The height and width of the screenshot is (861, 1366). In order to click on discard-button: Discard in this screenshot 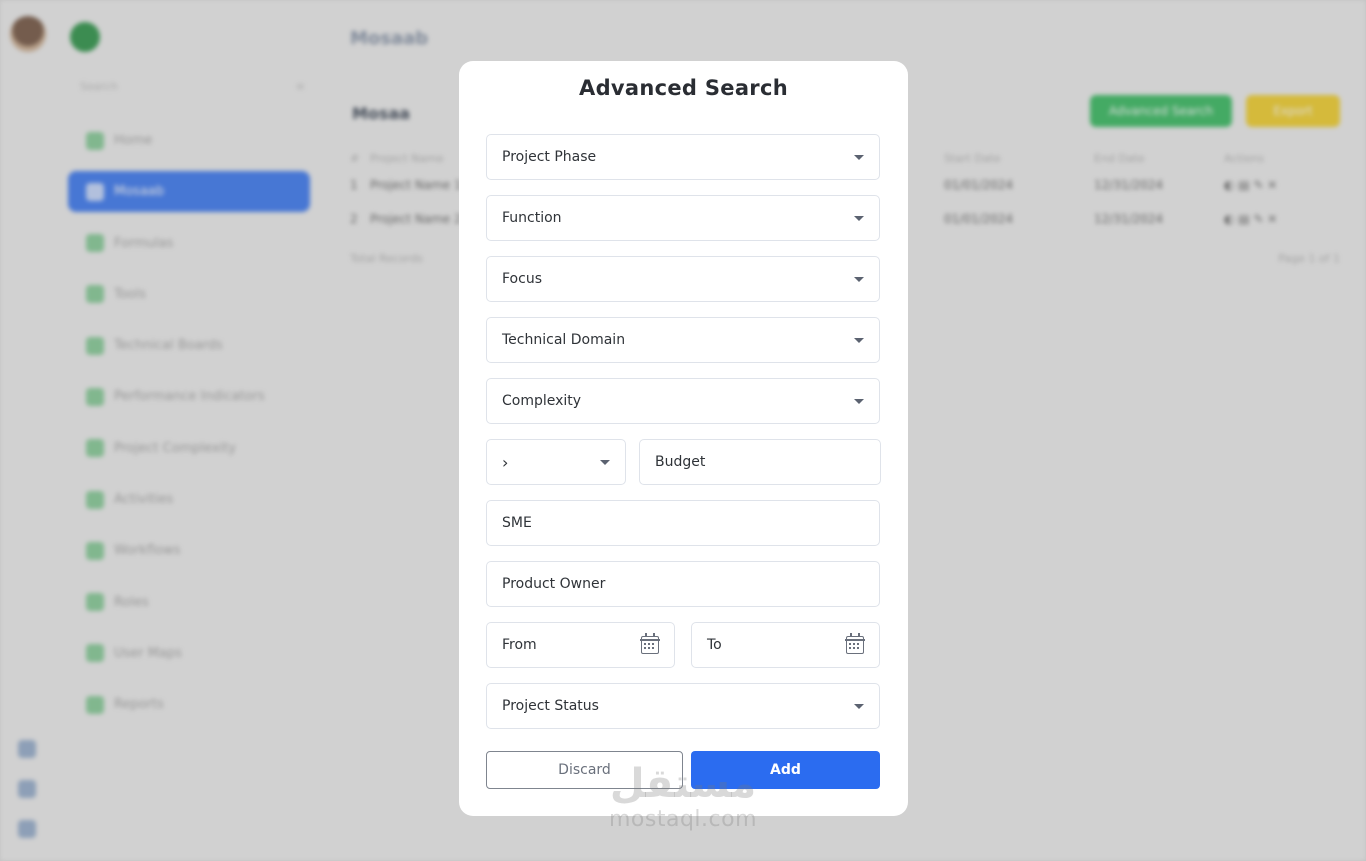, I will do `click(584, 770)`.